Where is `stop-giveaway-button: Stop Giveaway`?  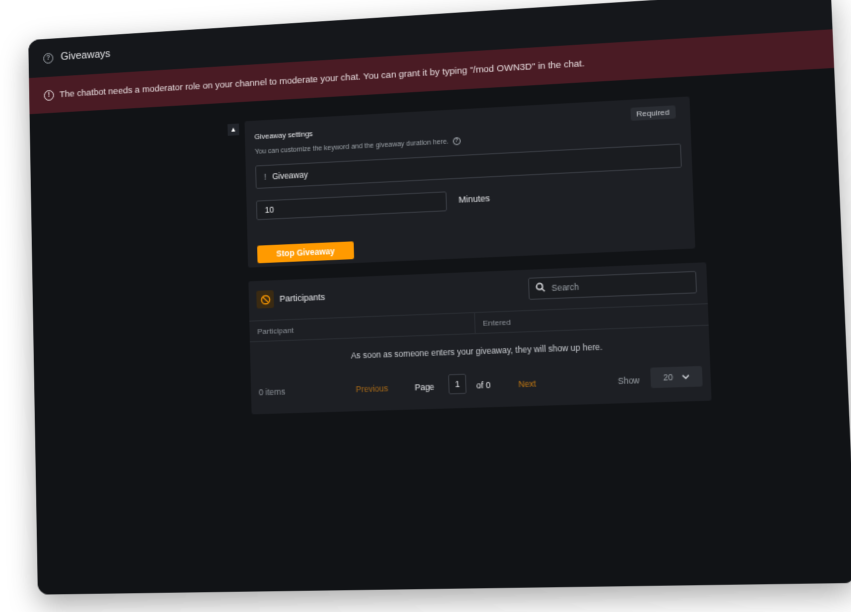
stop-giveaway-button: Stop Giveaway is located at coordinates (306, 252).